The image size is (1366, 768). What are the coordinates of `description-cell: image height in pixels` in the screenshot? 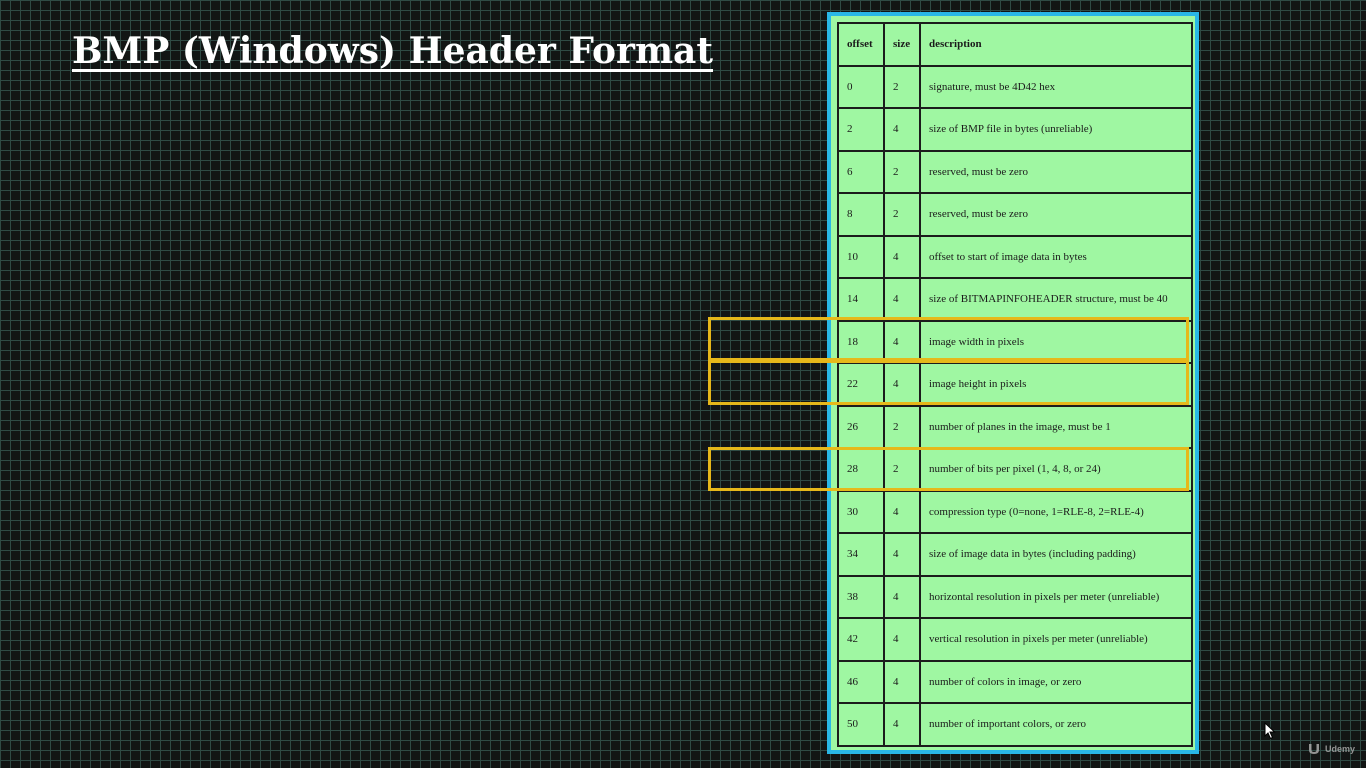 It's located at (1056, 384).